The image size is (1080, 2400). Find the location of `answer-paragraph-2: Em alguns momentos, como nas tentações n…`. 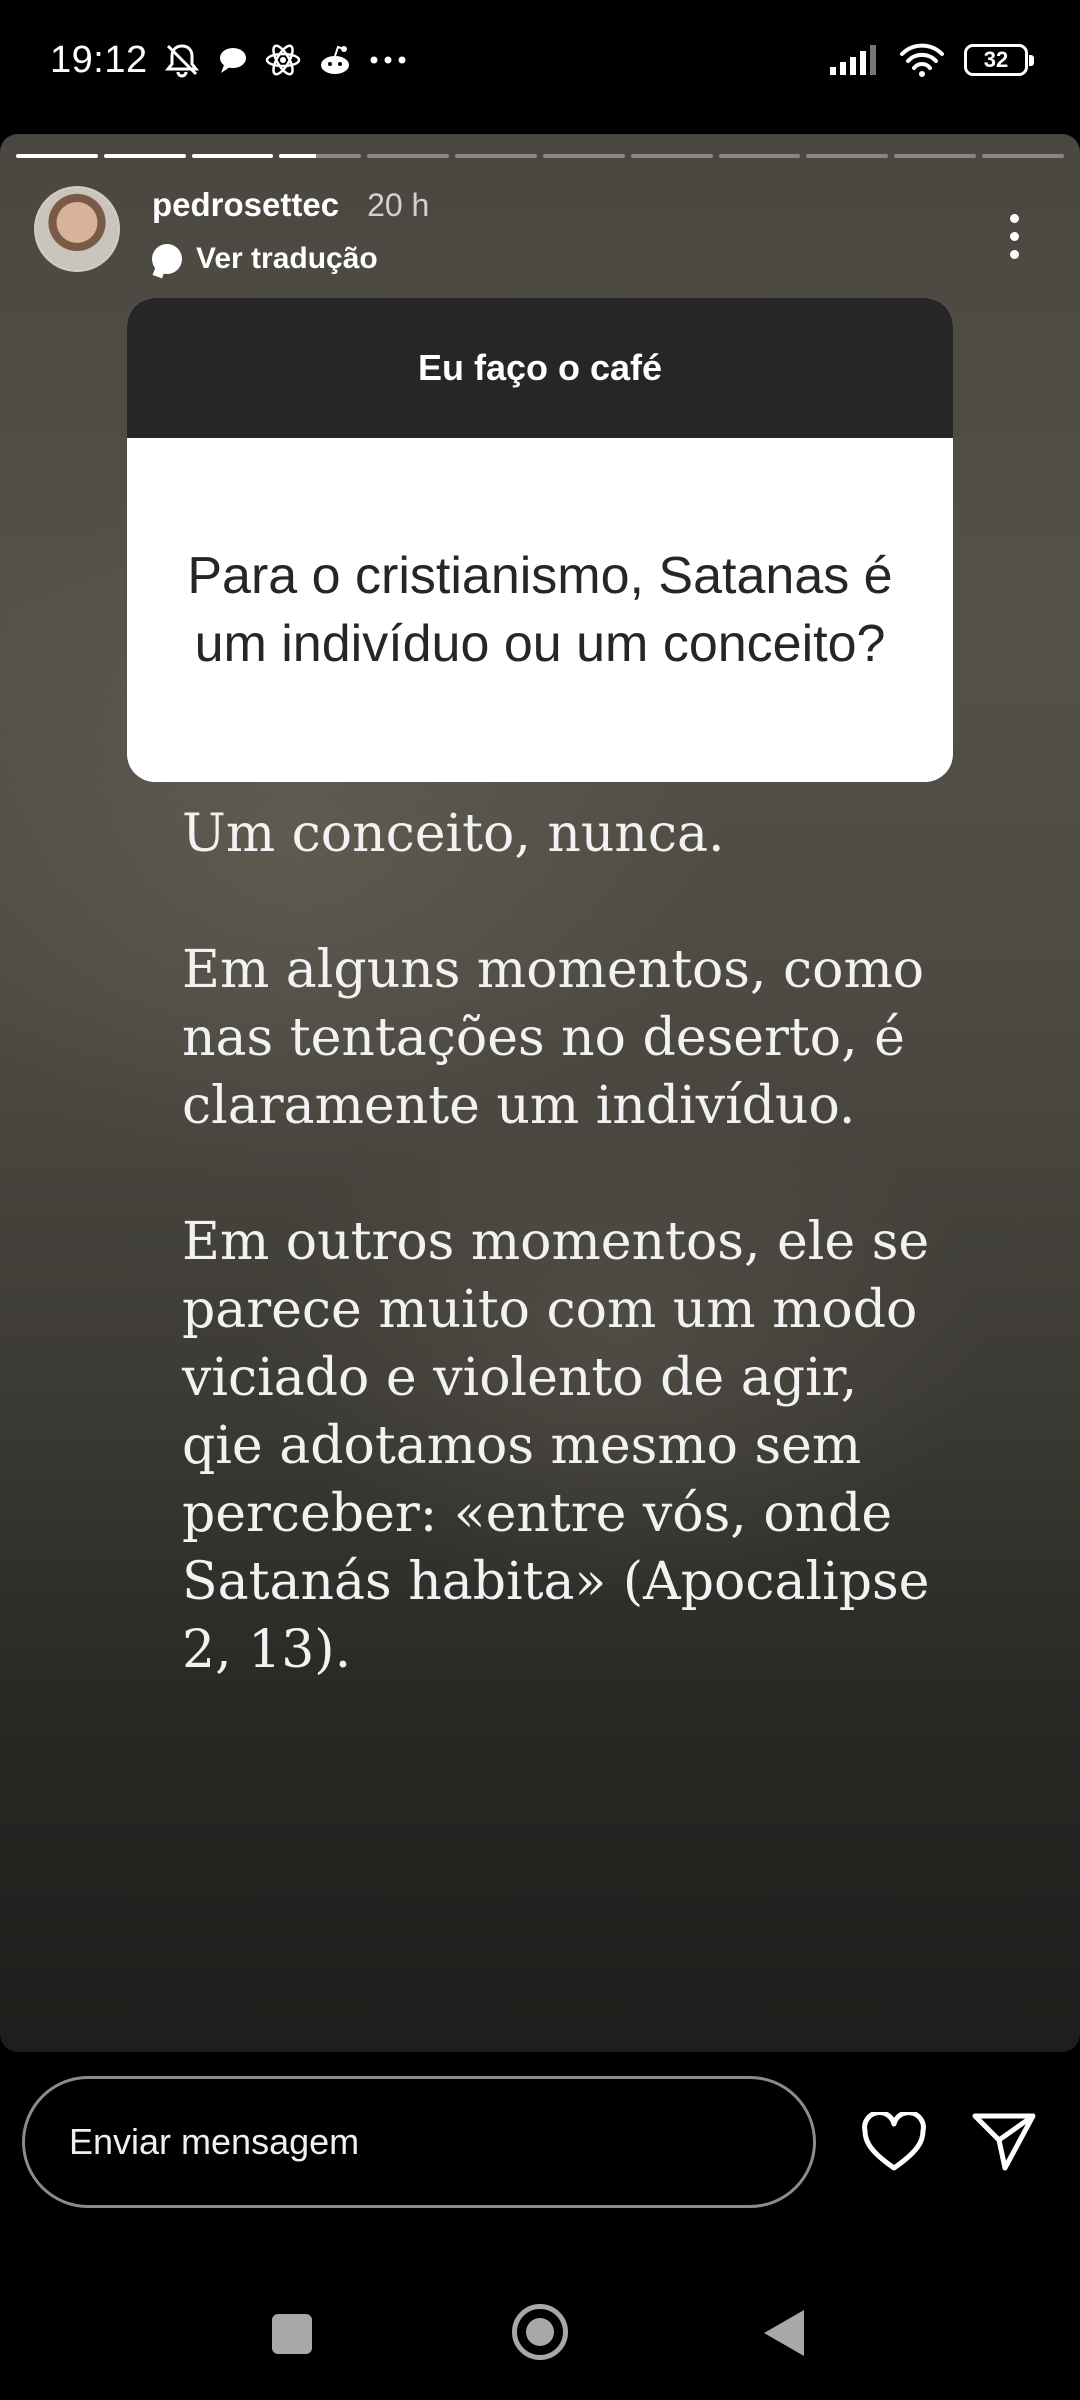

answer-paragraph-2: Em alguns momentos, como nas tentações n… is located at coordinates (553, 1038).